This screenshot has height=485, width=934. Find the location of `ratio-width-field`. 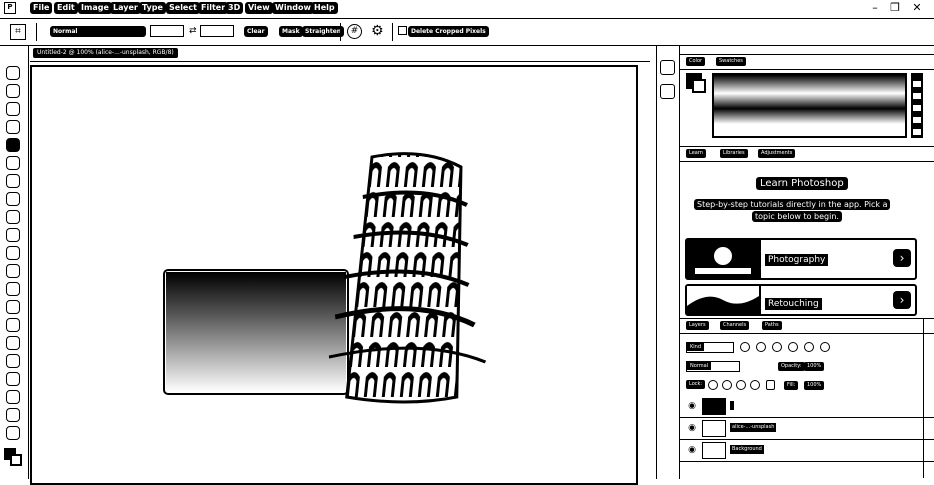

ratio-width-field is located at coordinates (167, 31).